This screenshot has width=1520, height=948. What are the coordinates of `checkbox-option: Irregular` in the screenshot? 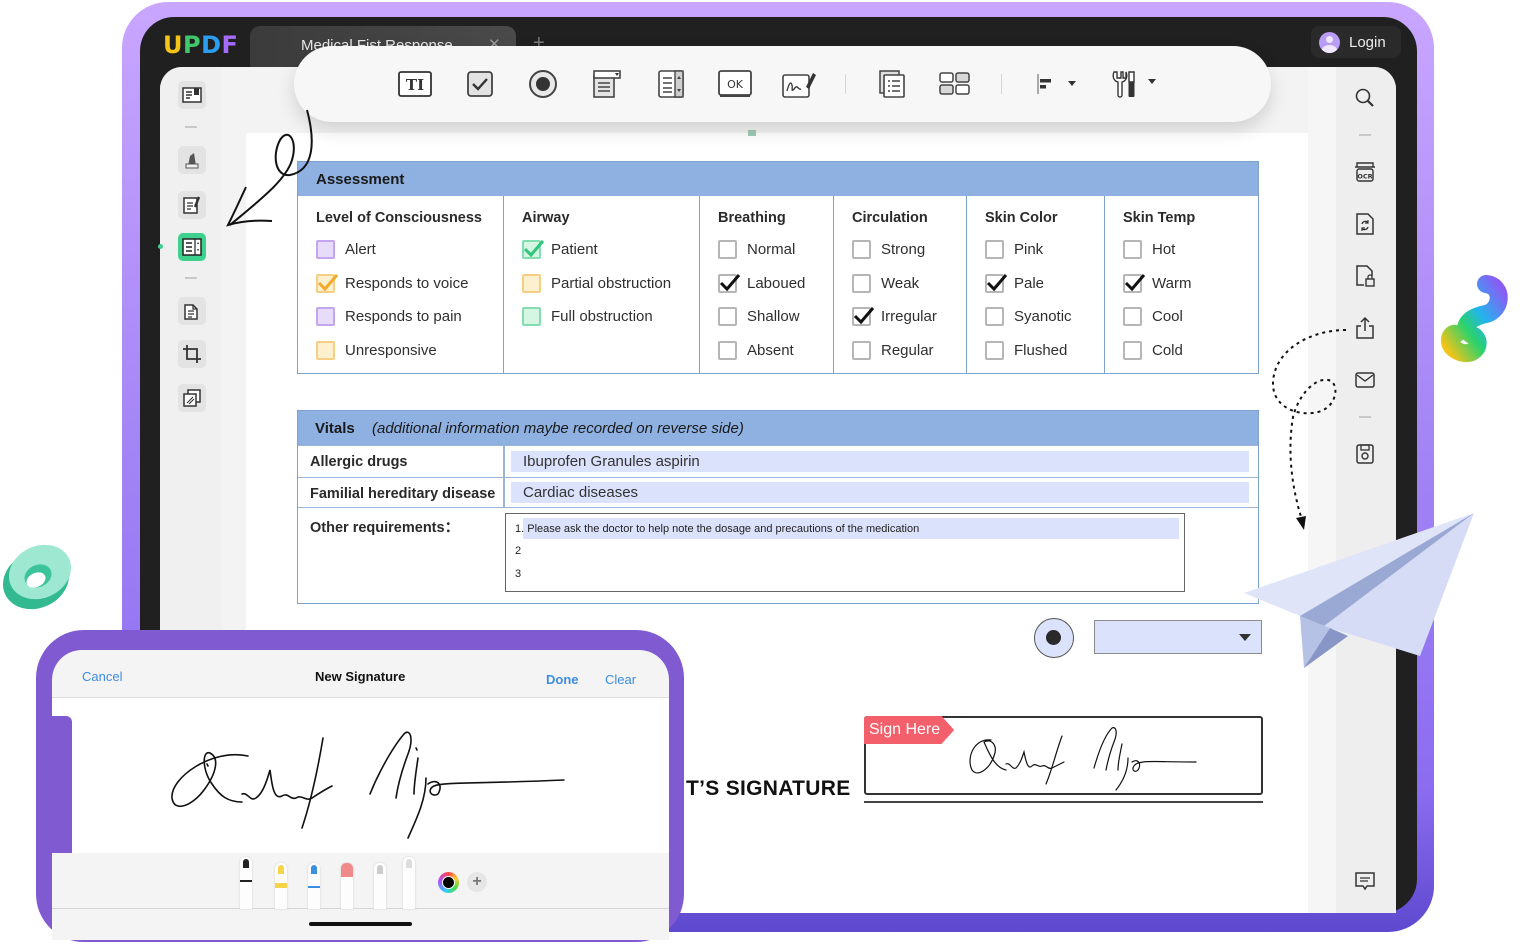 It's located at (894, 316).